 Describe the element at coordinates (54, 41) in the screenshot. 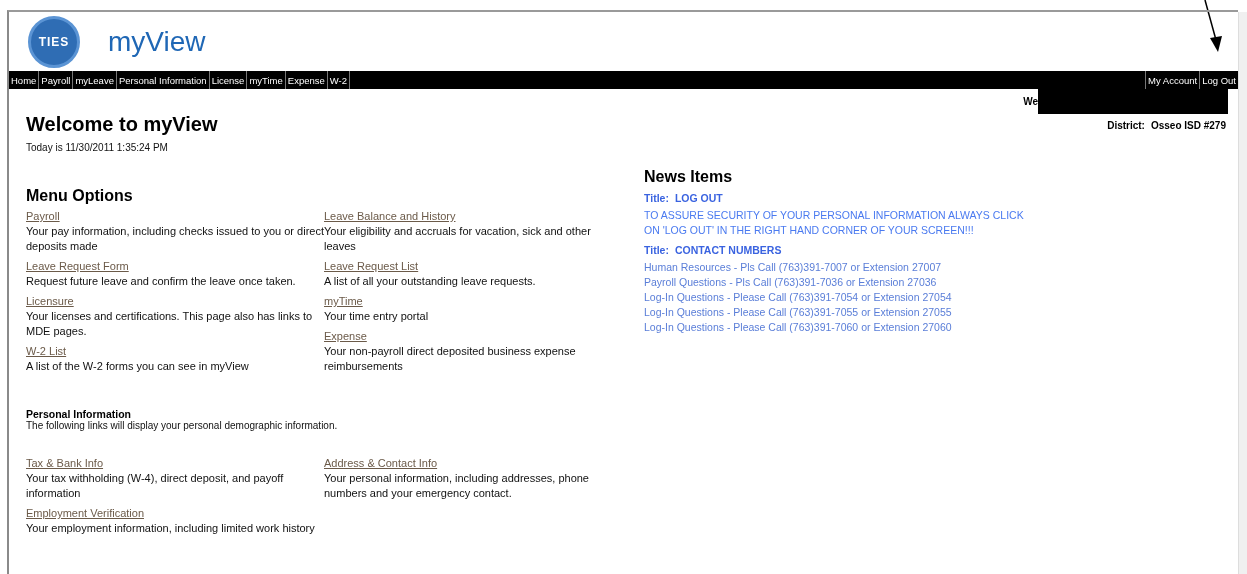

I see `logo: TIES` at that location.